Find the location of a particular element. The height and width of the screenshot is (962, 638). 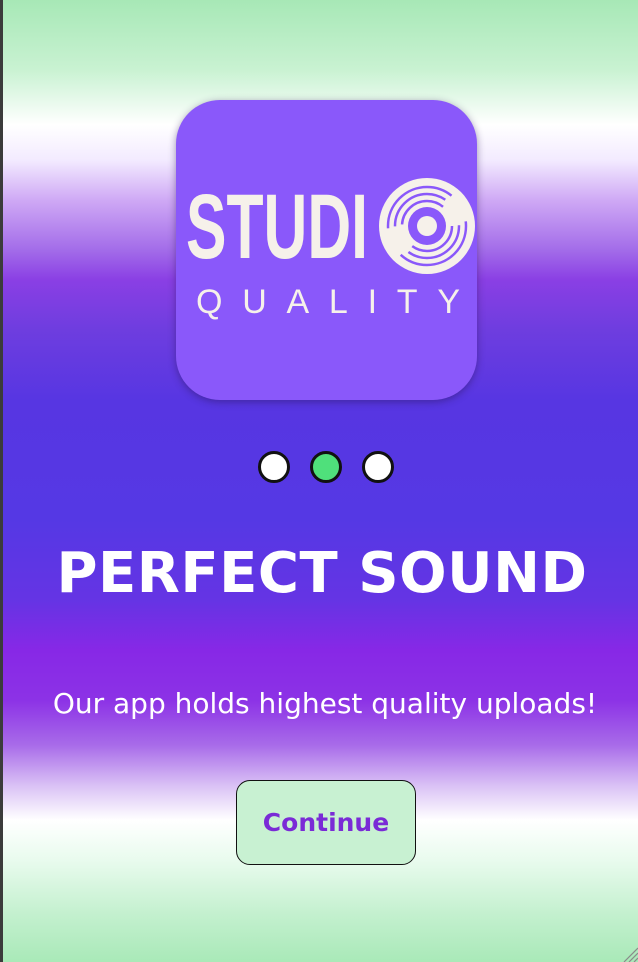

pagination-dots is located at coordinates (326, 467).